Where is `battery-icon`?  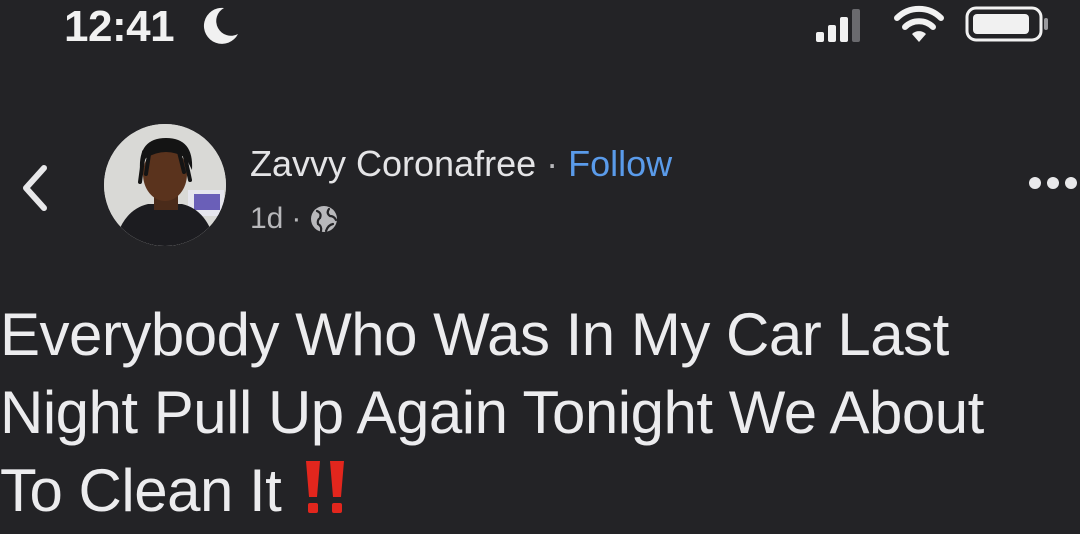
battery-icon is located at coordinates (1006, 24).